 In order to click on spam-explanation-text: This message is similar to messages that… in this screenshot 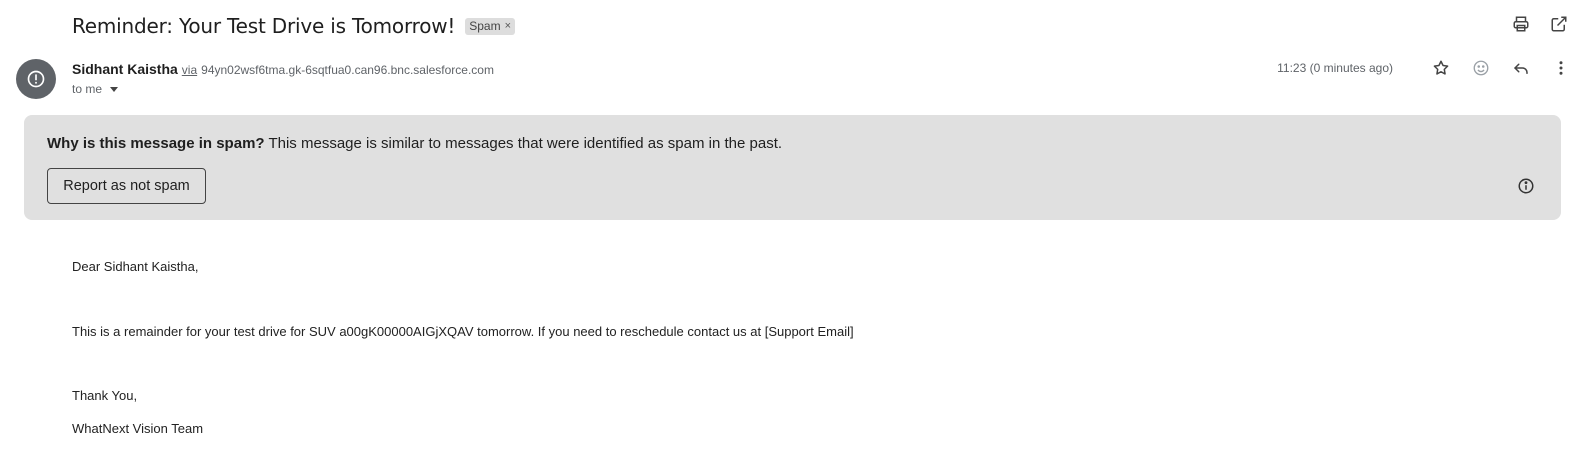, I will do `click(523, 143)`.